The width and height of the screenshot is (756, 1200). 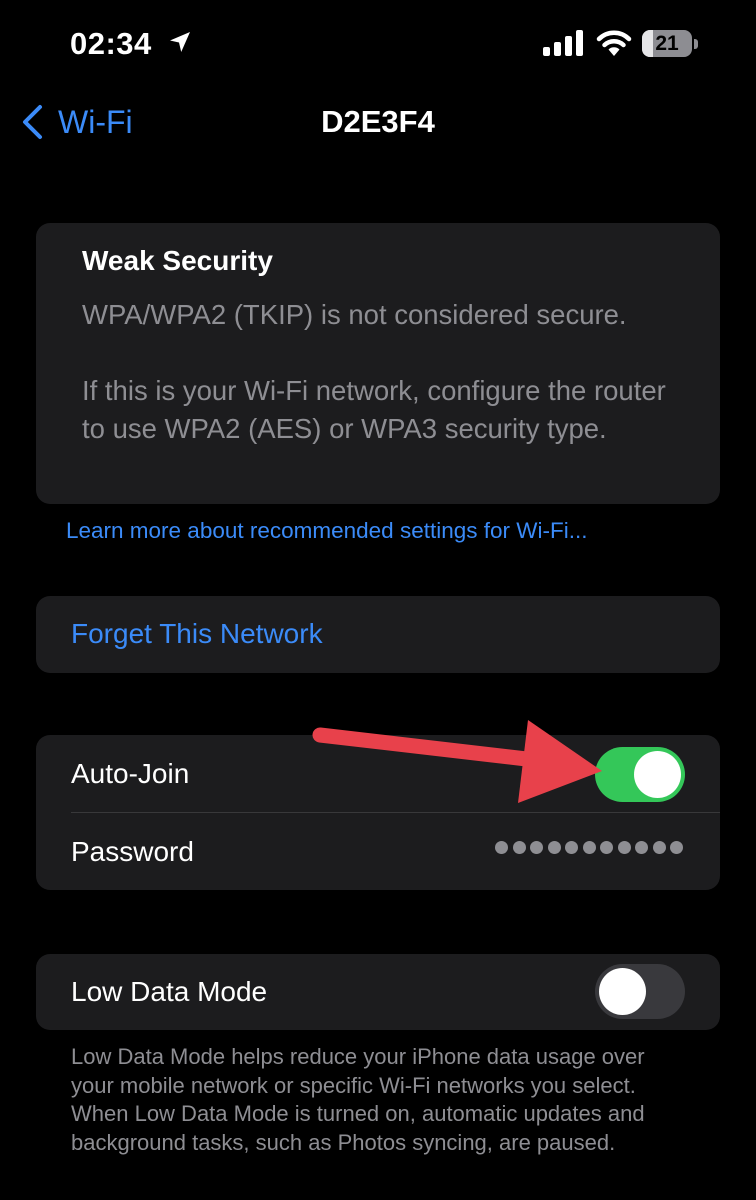 I want to click on forget-network-label: Forget This Network, so click(x=197, y=633).